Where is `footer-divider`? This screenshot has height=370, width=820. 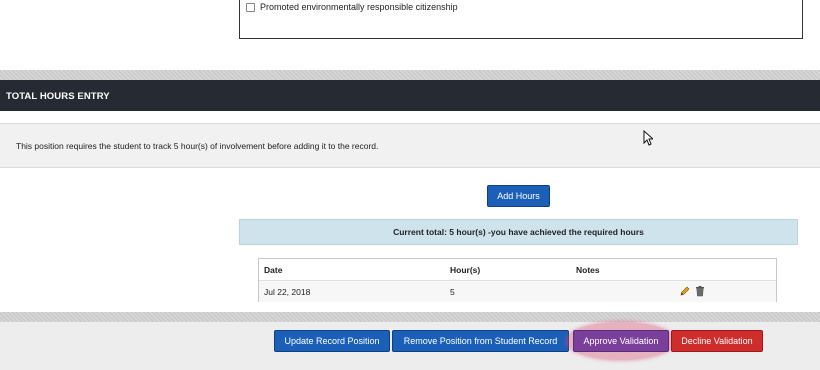 footer-divider is located at coordinates (410, 317).